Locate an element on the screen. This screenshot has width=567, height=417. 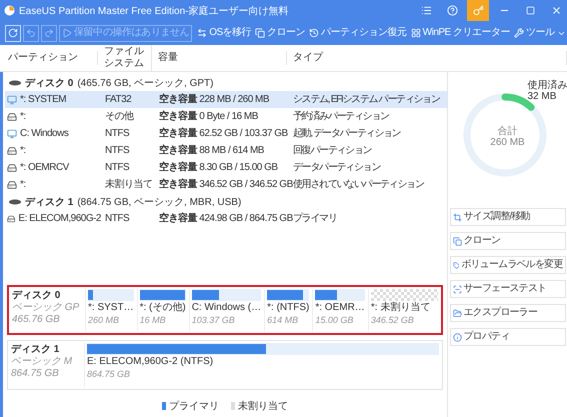
maximize-icon is located at coordinates (530, 10).